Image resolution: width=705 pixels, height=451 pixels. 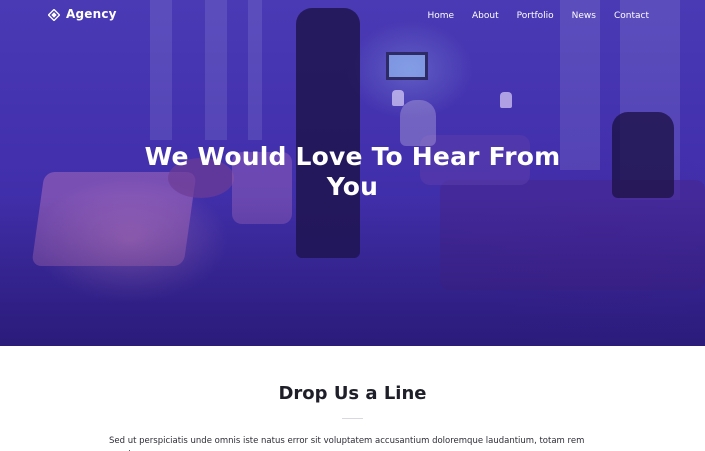 I want to click on nav-item-about: About, so click(x=485, y=16).